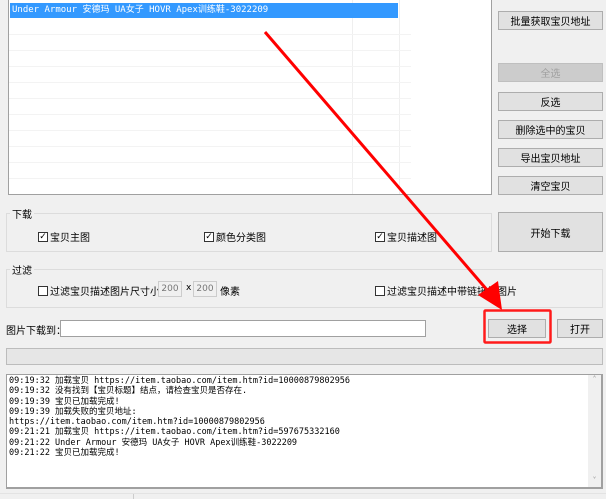 The image size is (606, 499). I want to click on min-height-input: 200, so click(205, 289).